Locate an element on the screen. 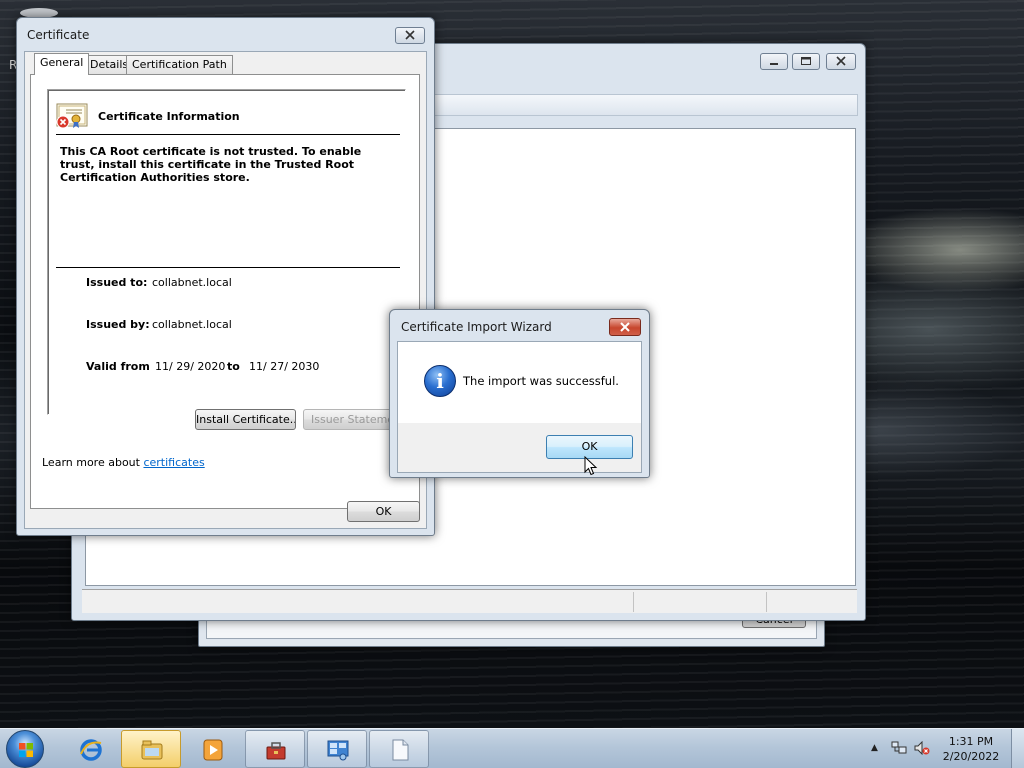 The height and width of the screenshot is (768, 1024). info-icon: i is located at coordinates (440, 381).